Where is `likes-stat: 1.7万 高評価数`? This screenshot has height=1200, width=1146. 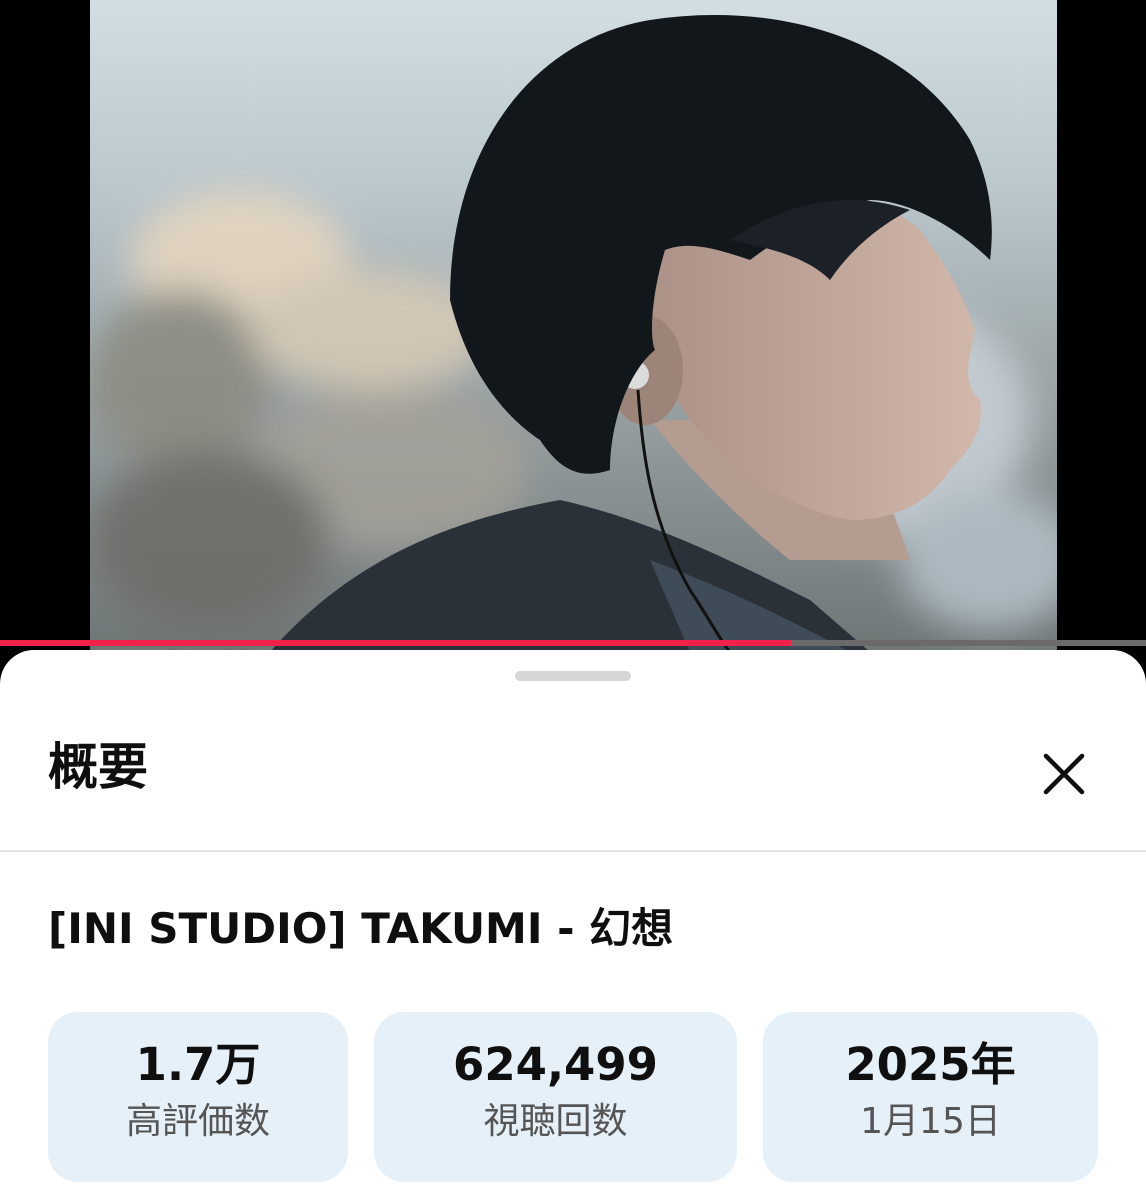
likes-stat: 1.7万 高評価数 is located at coordinates (198, 1097).